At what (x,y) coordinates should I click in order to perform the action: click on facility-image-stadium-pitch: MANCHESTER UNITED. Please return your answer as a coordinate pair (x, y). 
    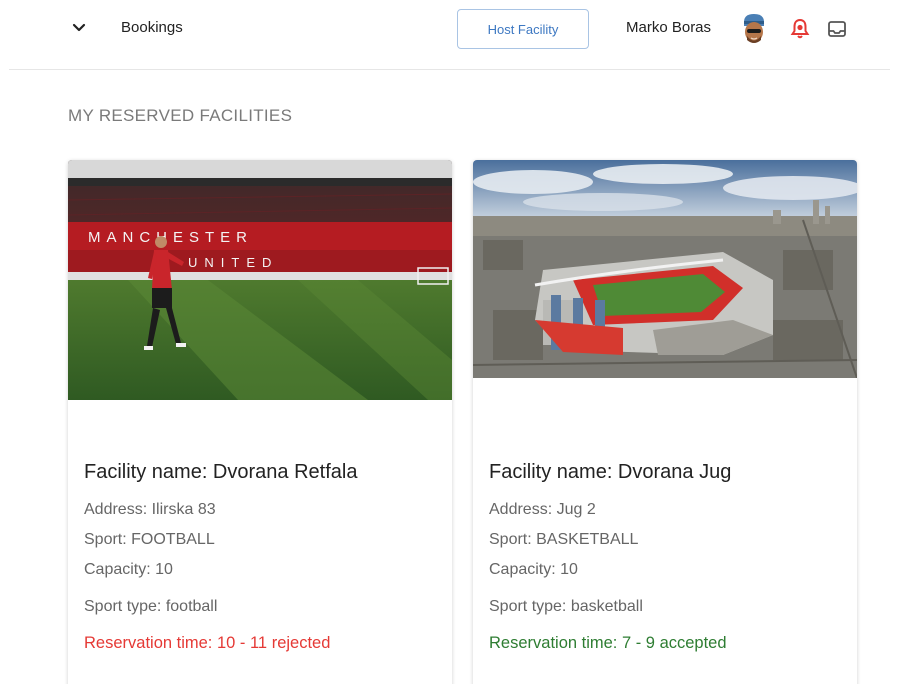
    Looking at the image, I should click on (260, 280).